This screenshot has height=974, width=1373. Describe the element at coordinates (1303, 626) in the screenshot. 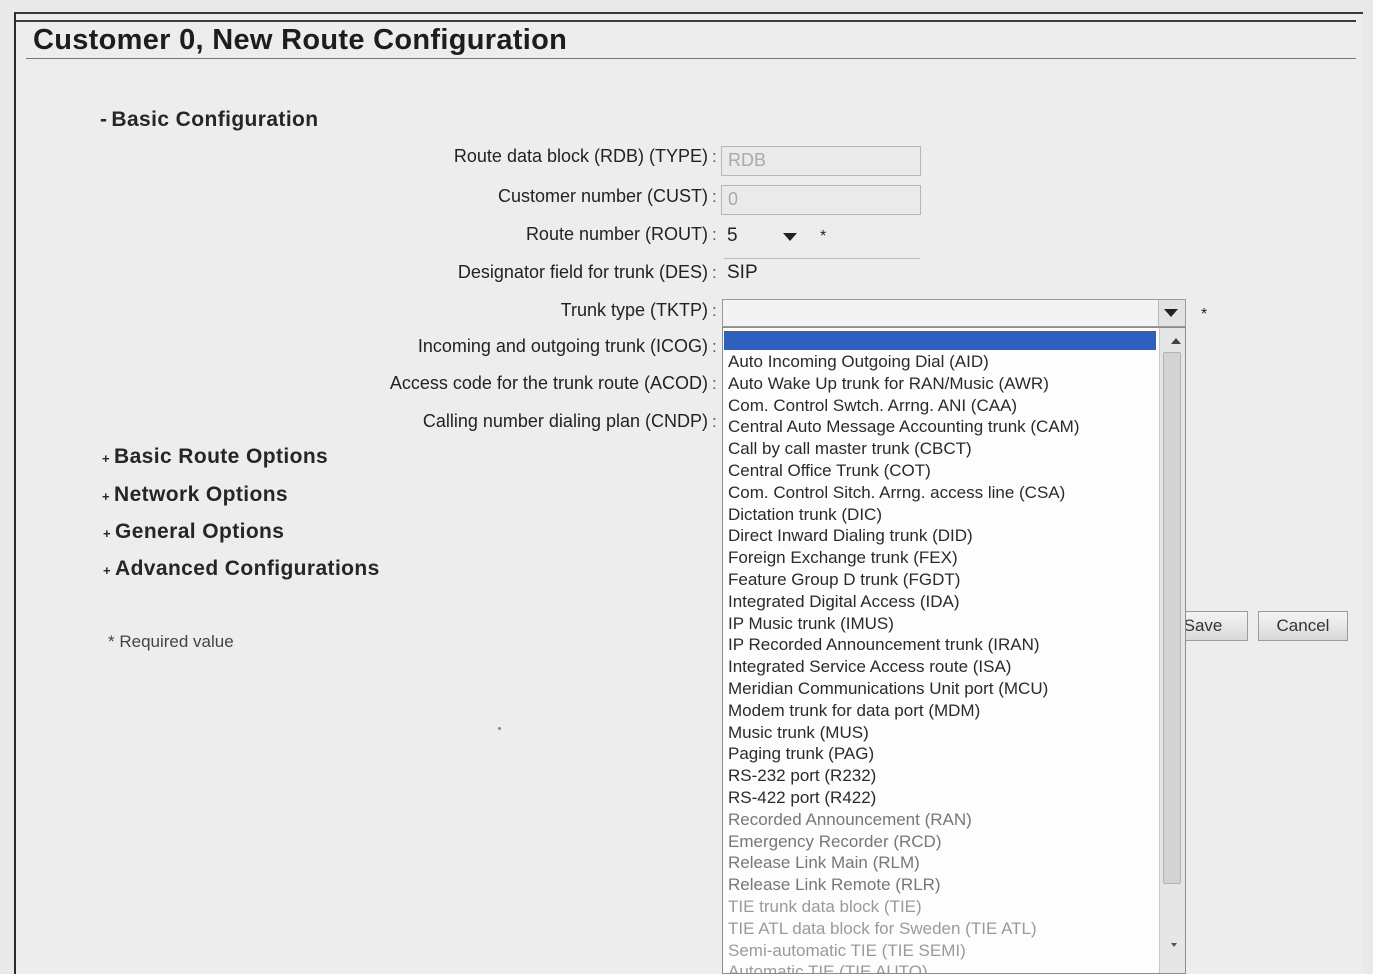

I see `cancel-button: Cancel` at that location.